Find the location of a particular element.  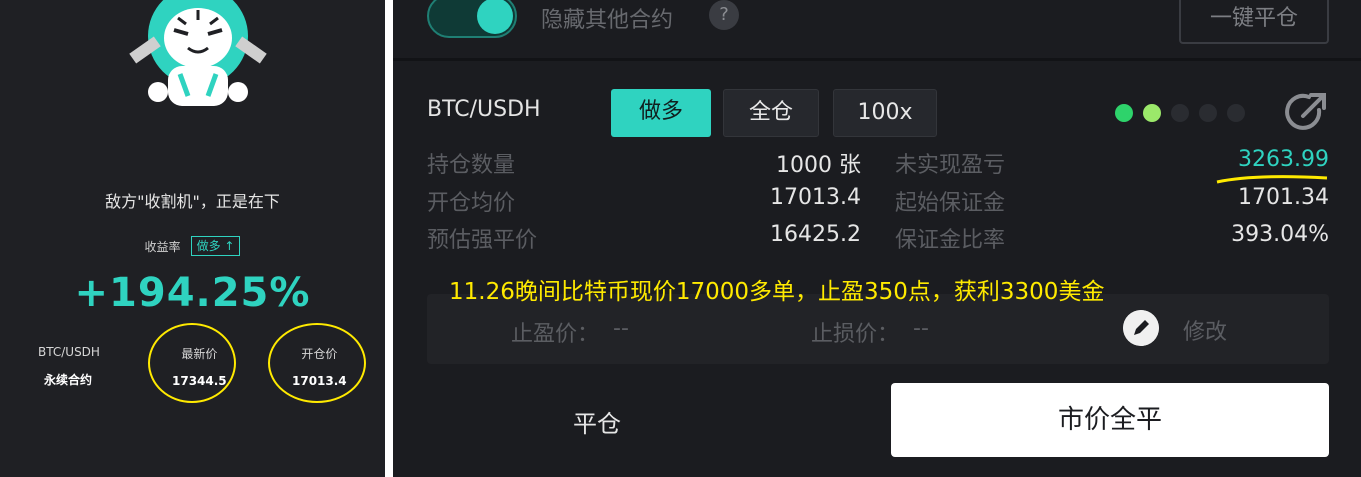

position-pair: BTC/USDH is located at coordinates (484, 109).